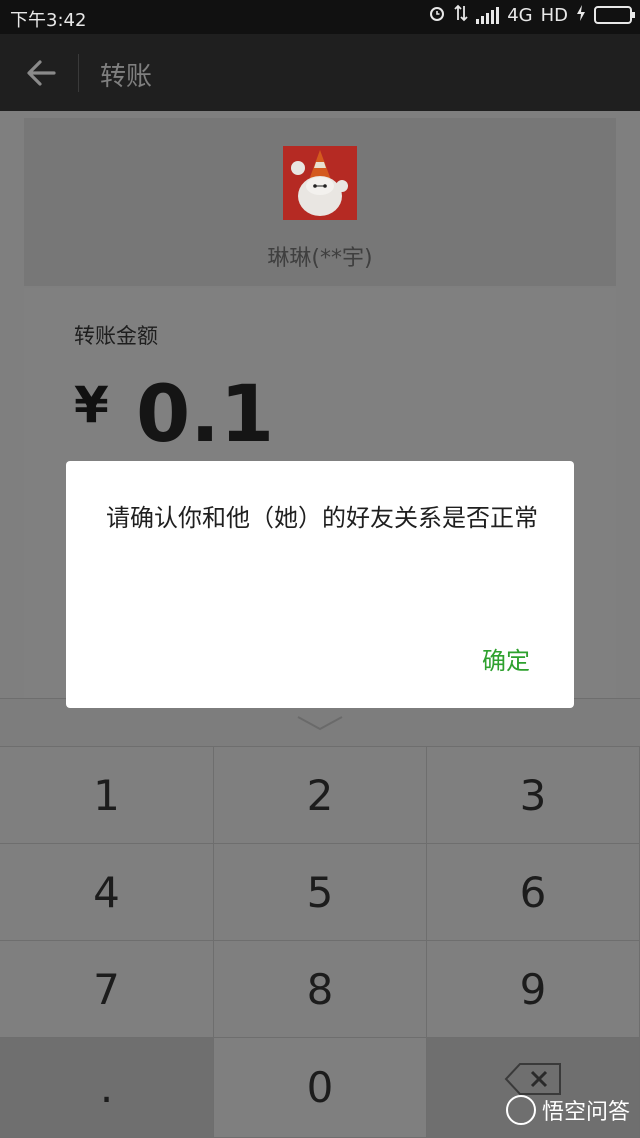  Describe the element at coordinates (320, 1088) in the screenshot. I see `key-0: 0` at that location.